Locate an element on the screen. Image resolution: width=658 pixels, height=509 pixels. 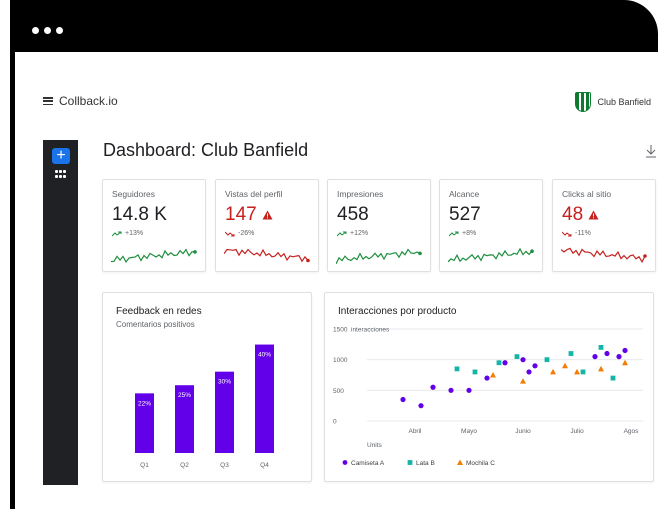
x-tick-label: Q3 is located at coordinates (224, 465).